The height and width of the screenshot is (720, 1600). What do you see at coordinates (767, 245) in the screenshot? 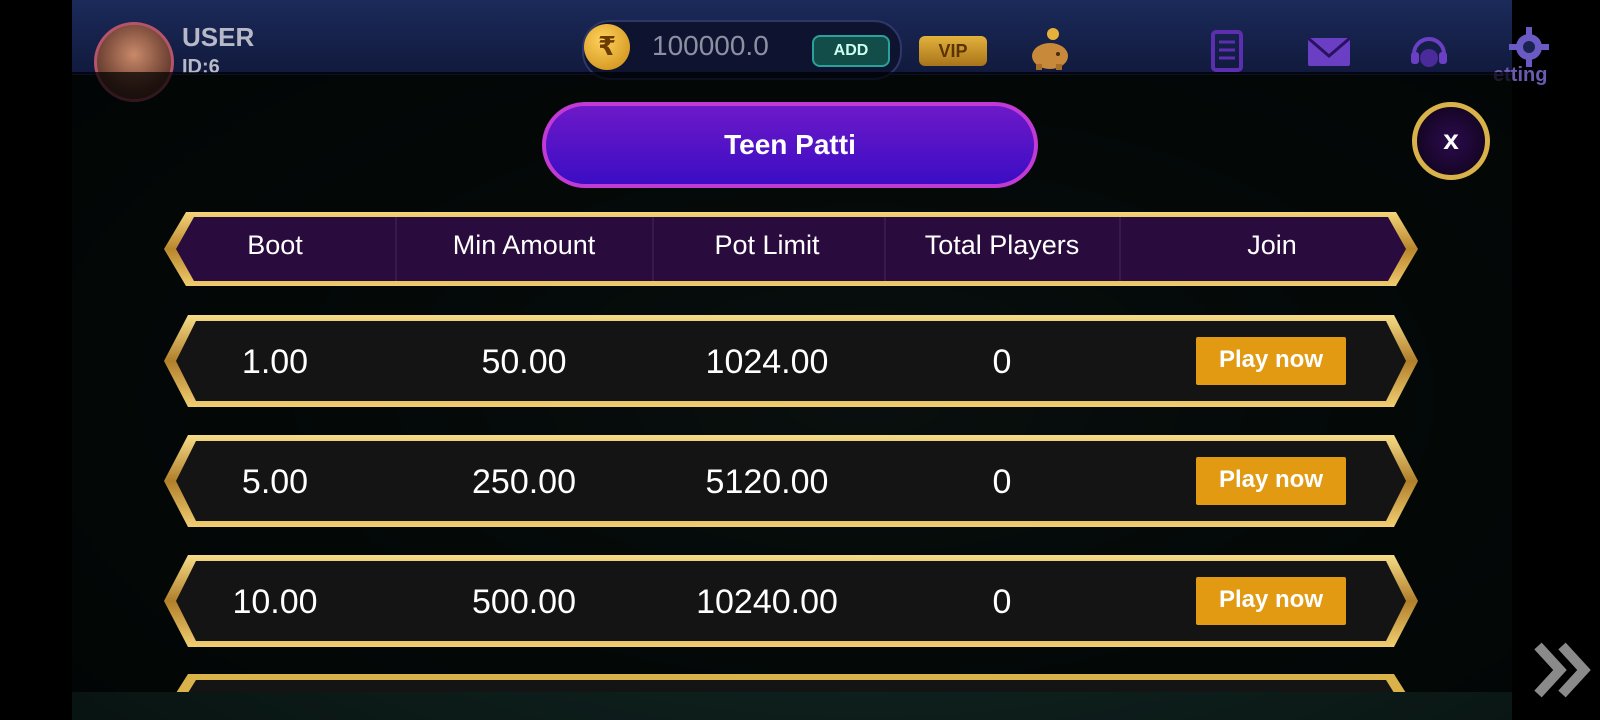
I see `column-header-pot-limit: Pot Limit` at bounding box center [767, 245].